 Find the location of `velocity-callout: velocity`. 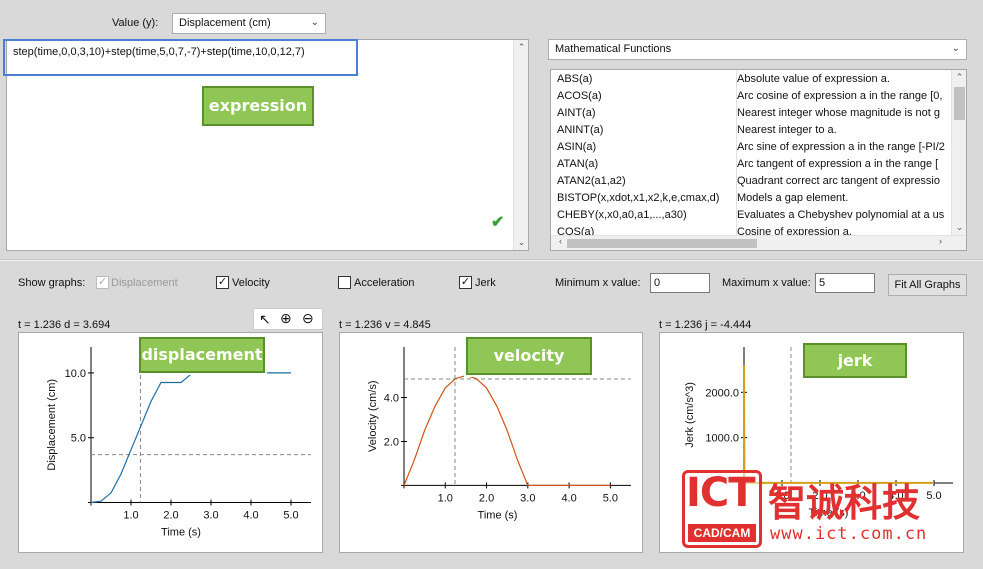

velocity-callout: velocity is located at coordinates (529, 356).